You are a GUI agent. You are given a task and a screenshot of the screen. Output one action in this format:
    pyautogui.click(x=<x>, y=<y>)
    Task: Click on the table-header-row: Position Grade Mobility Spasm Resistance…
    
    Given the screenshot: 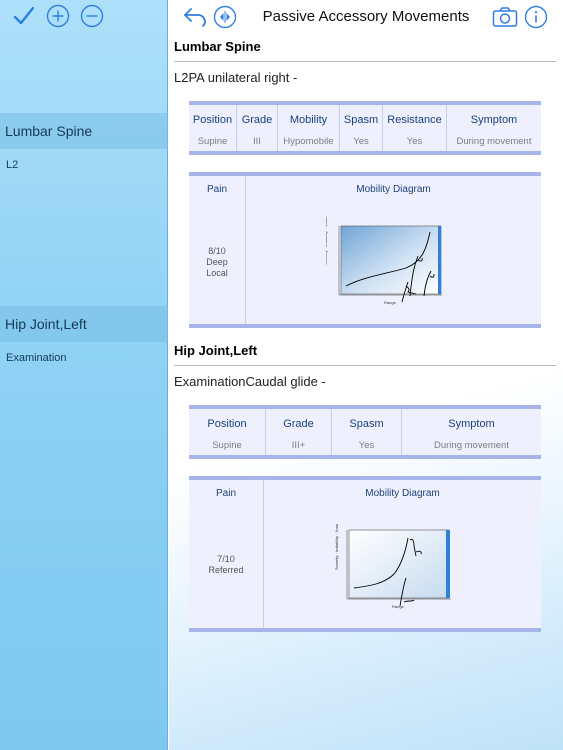 What is the action you would take?
    pyautogui.click(x=365, y=120)
    